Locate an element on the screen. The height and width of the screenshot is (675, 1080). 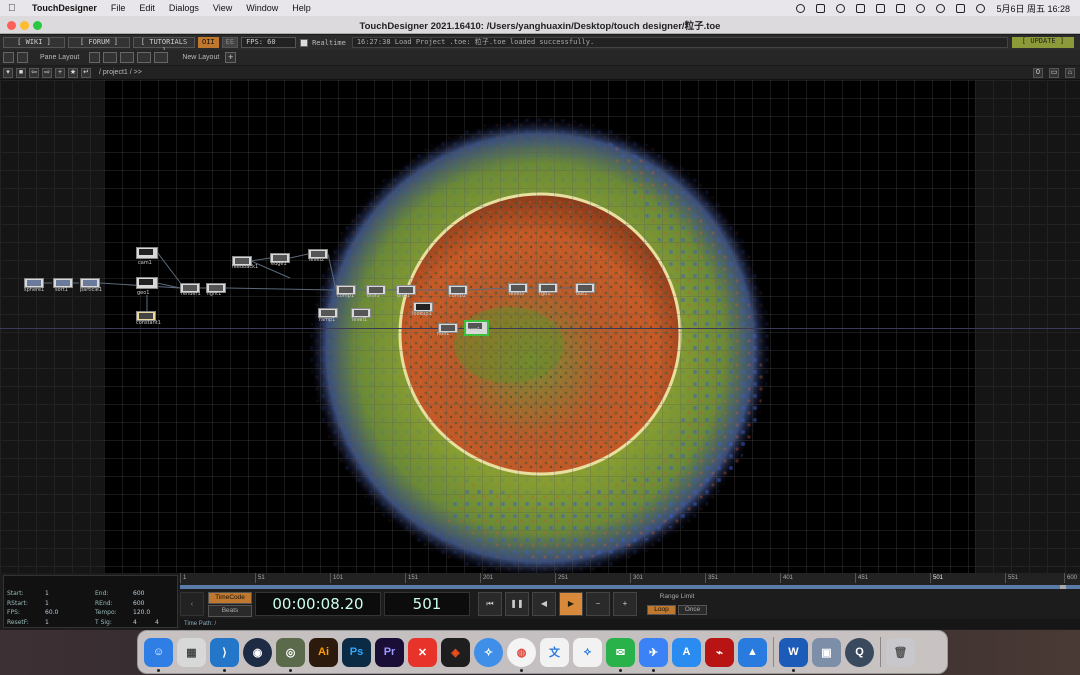
tempo-value: 120.0 is located at coordinates (143, 613).